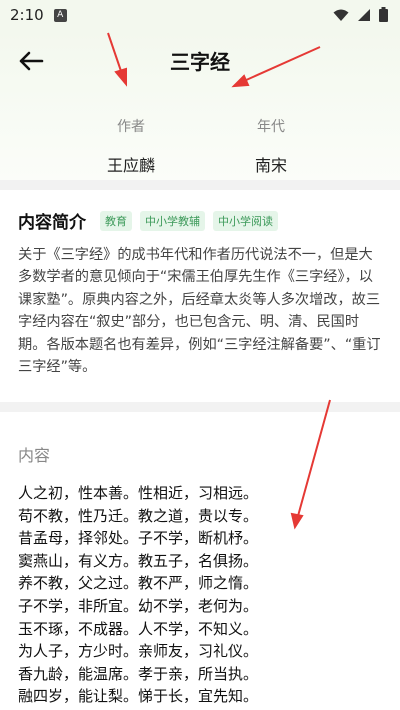  I want to click on era-info: 年代 南宋, so click(271, 146).